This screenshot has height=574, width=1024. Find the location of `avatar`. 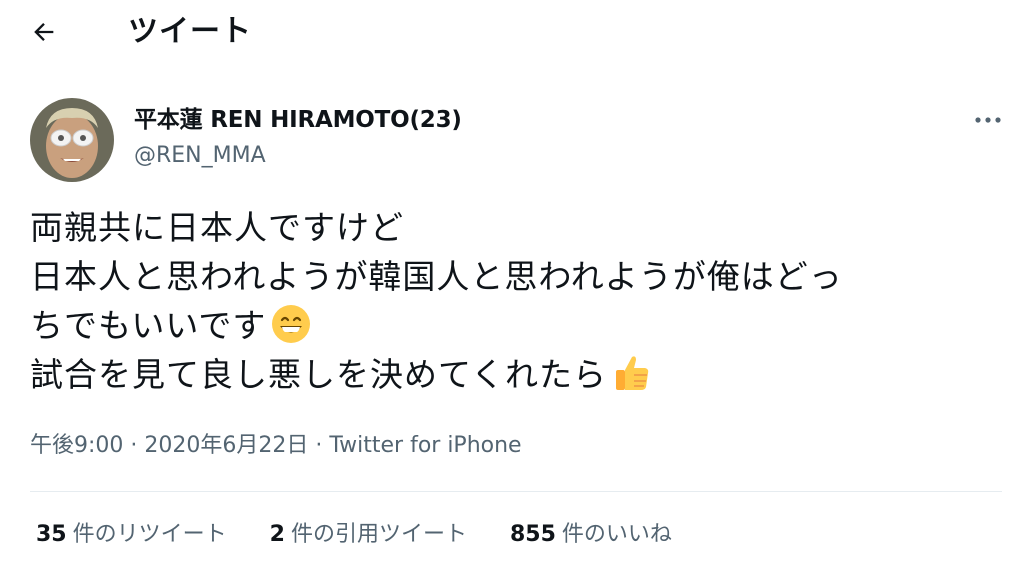

avatar is located at coordinates (72, 140).